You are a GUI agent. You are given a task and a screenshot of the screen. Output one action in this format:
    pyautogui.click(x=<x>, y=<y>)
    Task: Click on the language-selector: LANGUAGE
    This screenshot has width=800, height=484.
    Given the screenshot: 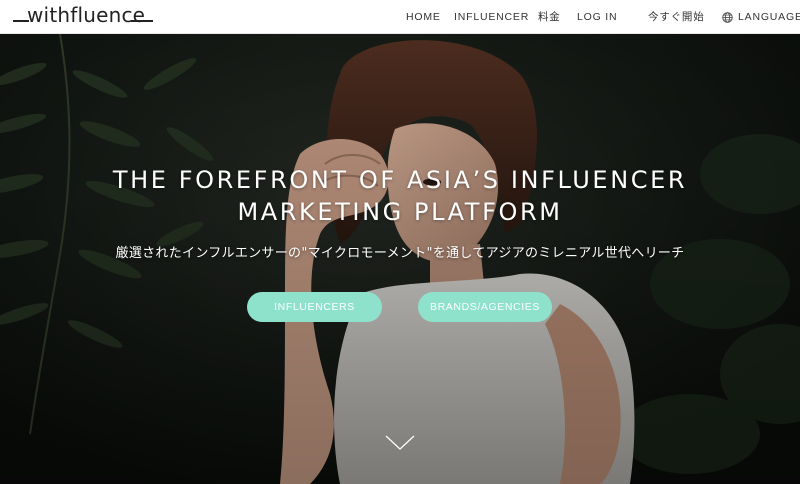 What is the action you would take?
    pyautogui.click(x=761, y=17)
    